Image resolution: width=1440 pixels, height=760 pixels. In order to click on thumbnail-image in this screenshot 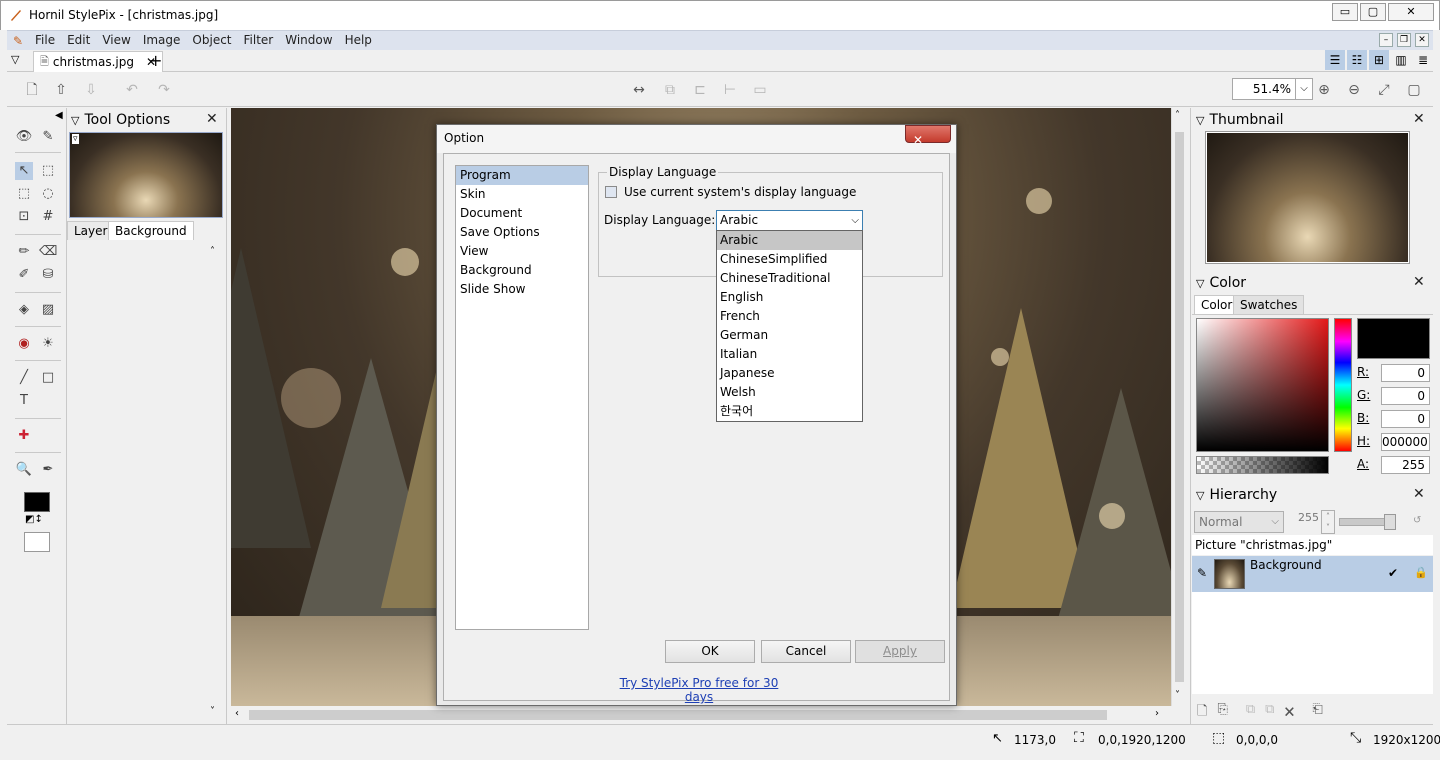, I will do `click(1307, 197)`.